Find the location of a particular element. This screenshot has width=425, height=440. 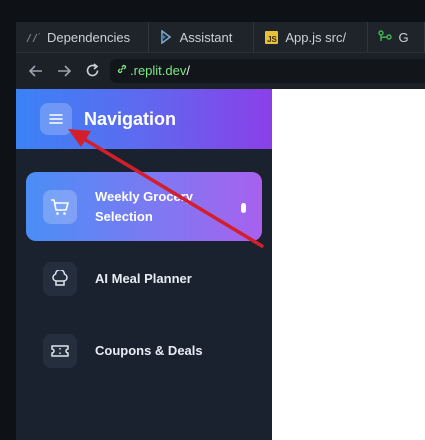

tab-label: App.js src/ is located at coordinates (316, 37).